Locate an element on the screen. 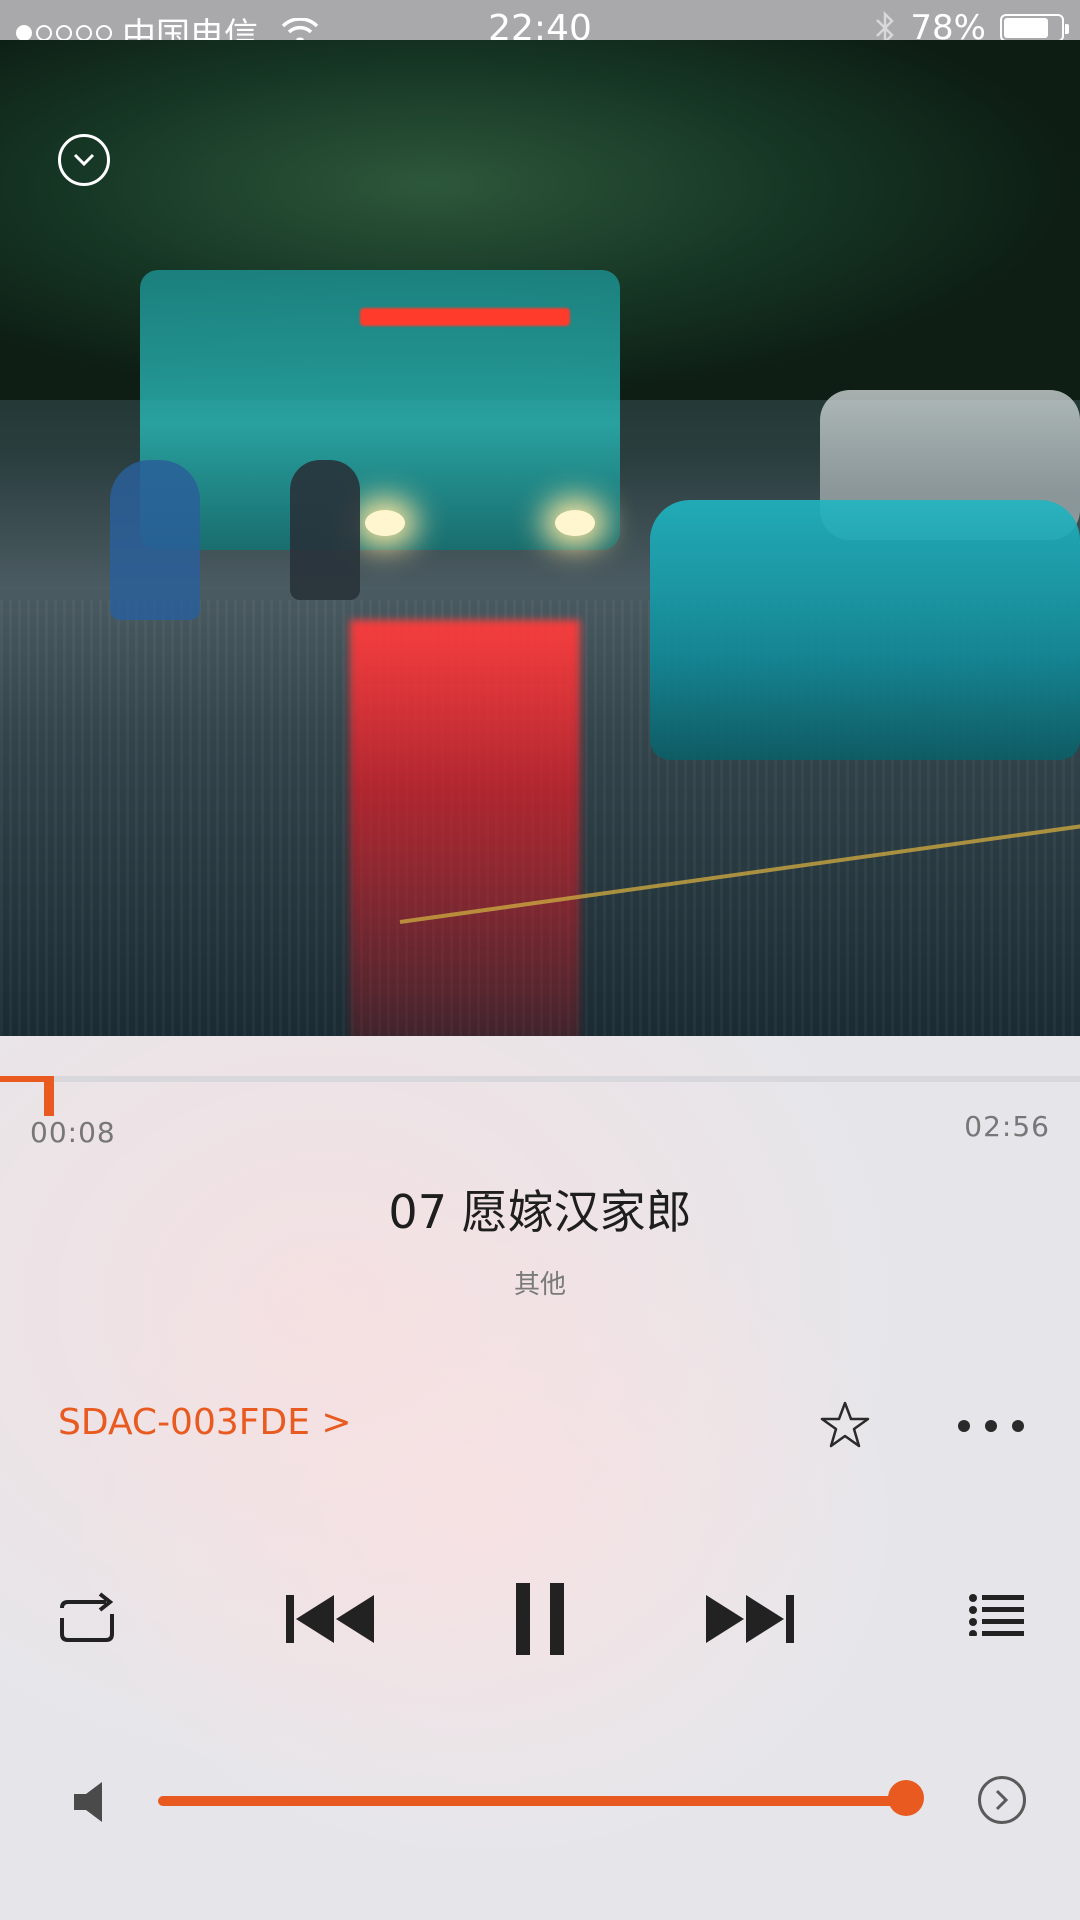 The image size is (1080, 1920). chevron-down-icon is located at coordinates (84, 160).